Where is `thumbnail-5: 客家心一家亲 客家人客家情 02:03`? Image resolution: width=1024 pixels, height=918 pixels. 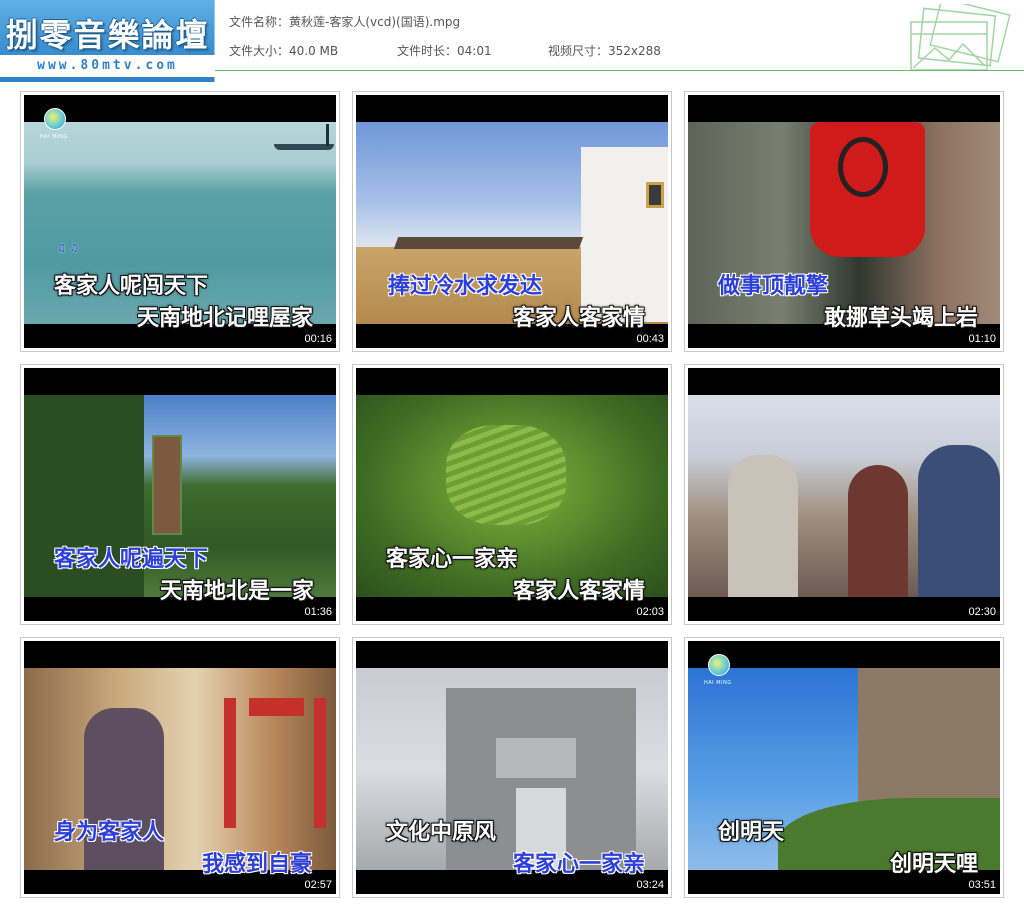
thumbnail-5: 客家心一家亲 客家人客家情 02:03 is located at coordinates (512, 494).